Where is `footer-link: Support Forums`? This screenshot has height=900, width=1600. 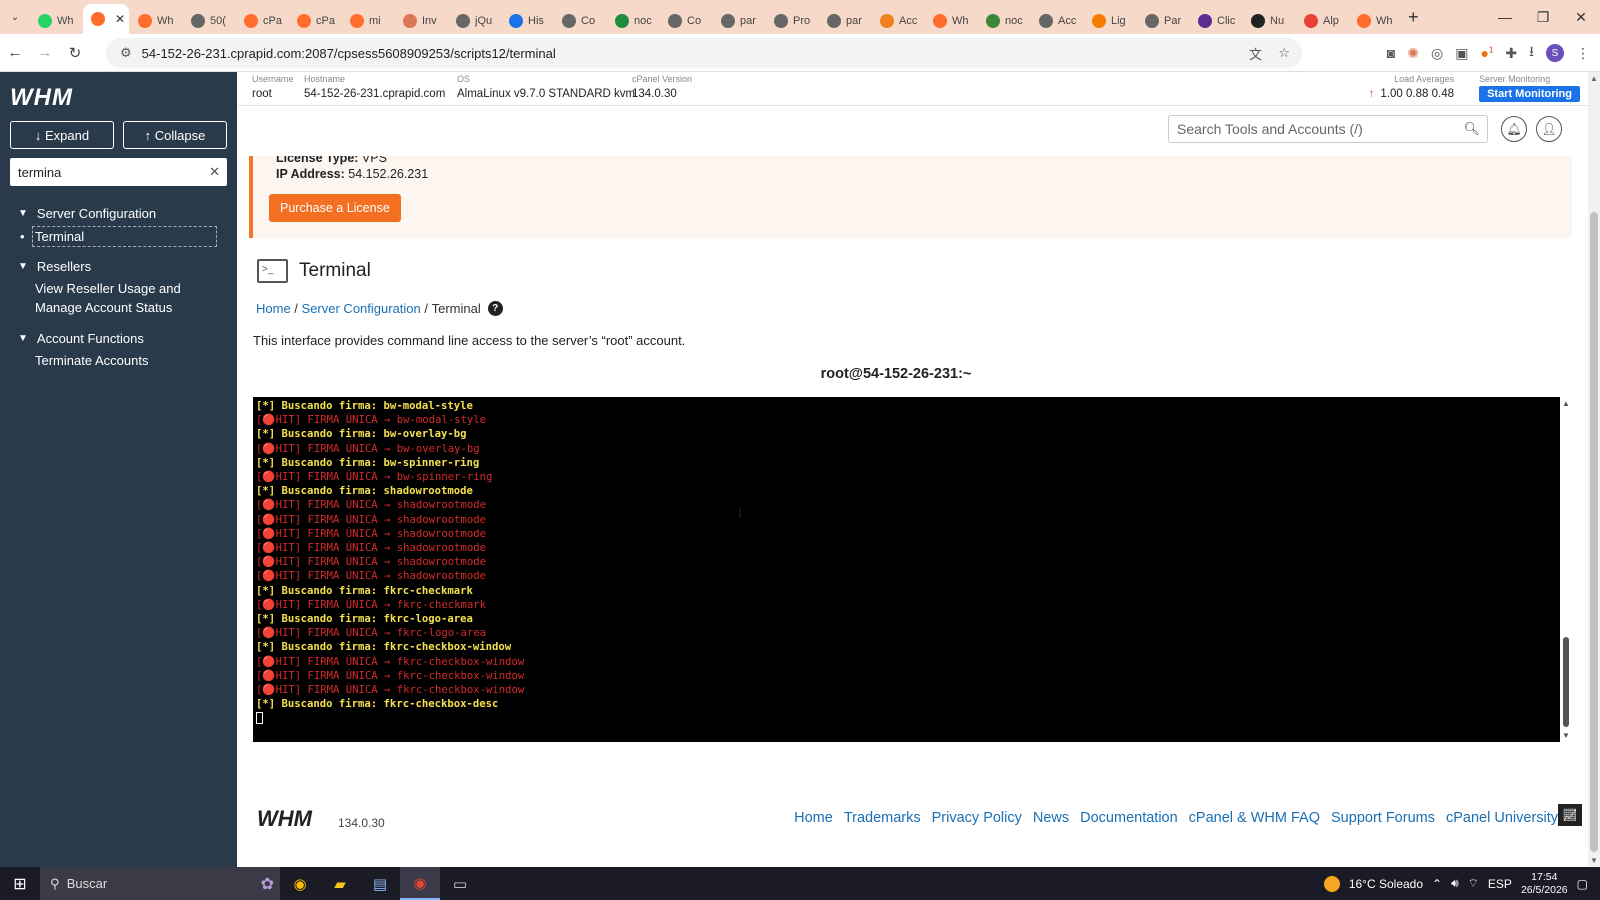 footer-link: Support Forums is located at coordinates (1383, 818).